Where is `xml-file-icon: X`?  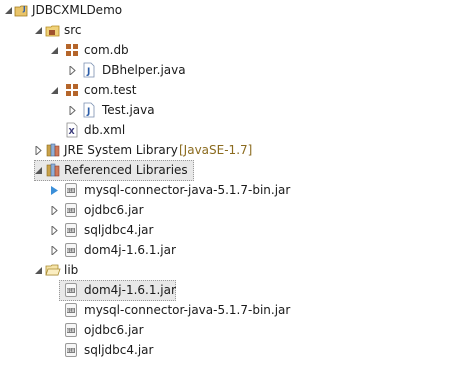
xml-file-icon: X is located at coordinates (72, 130).